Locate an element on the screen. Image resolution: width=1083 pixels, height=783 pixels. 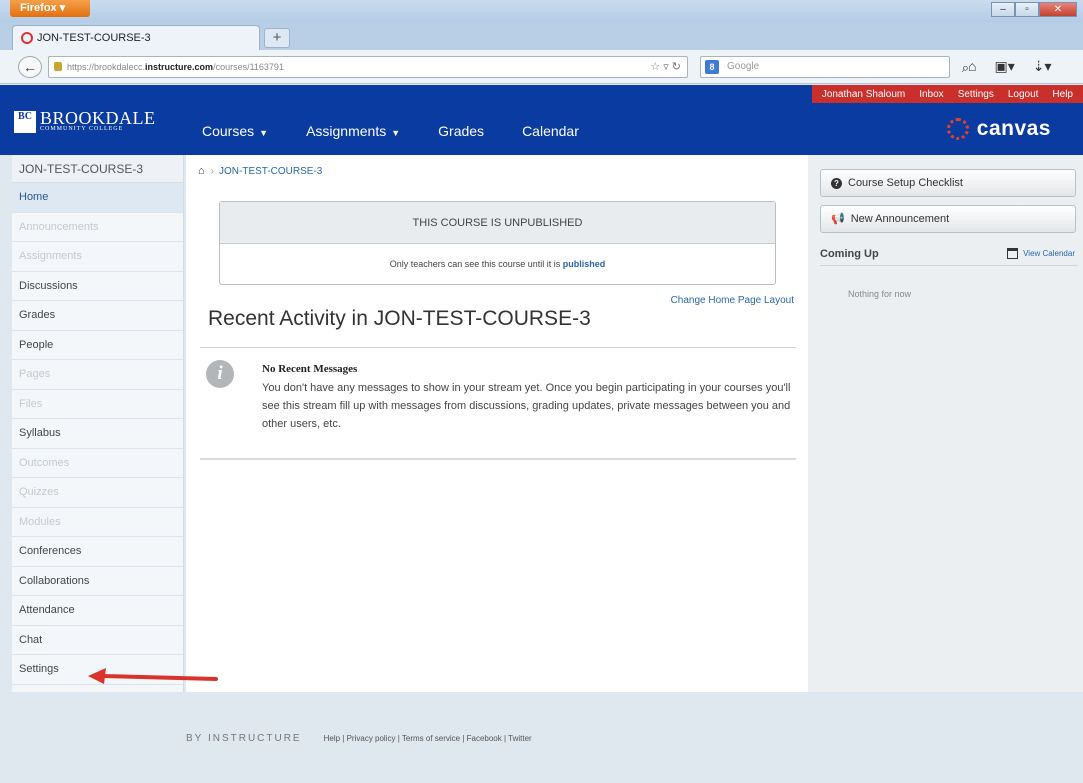
sidebar-item-chat: Chat is located at coordinates (97, 640).